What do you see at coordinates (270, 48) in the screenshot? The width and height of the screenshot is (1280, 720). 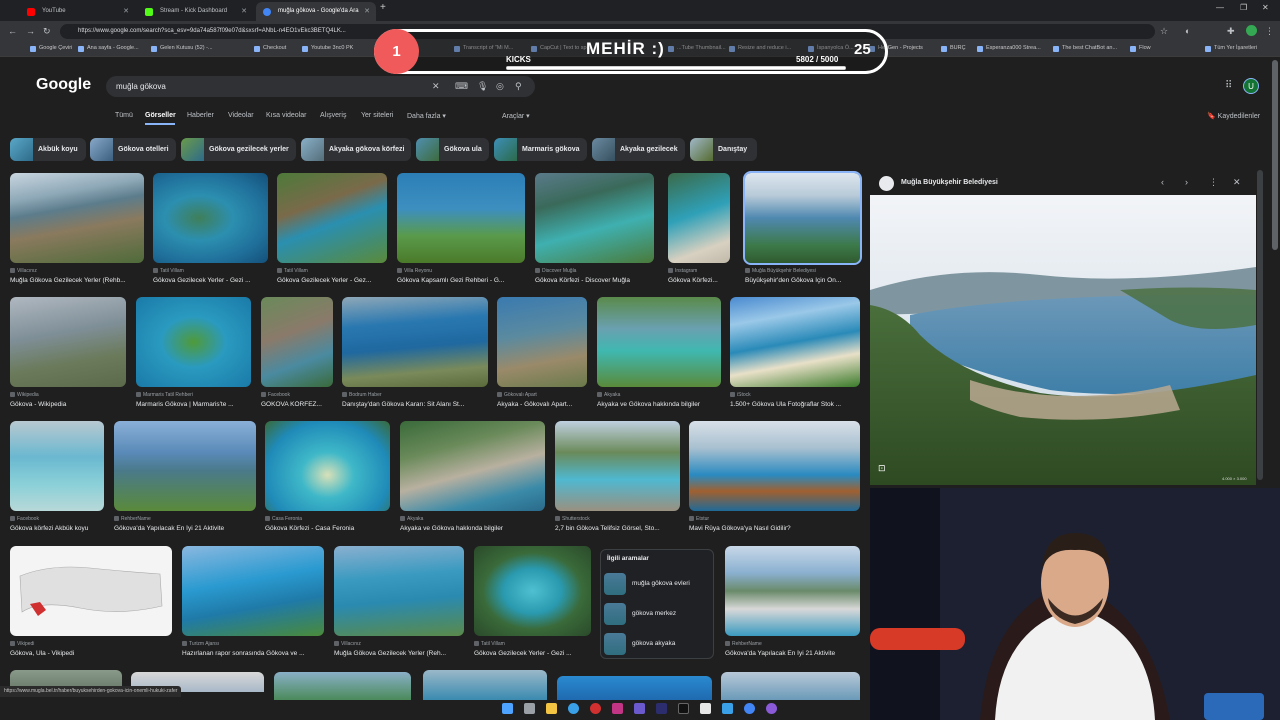 I see `bookmark-item: Checkout` at bounding box center [270, 48].